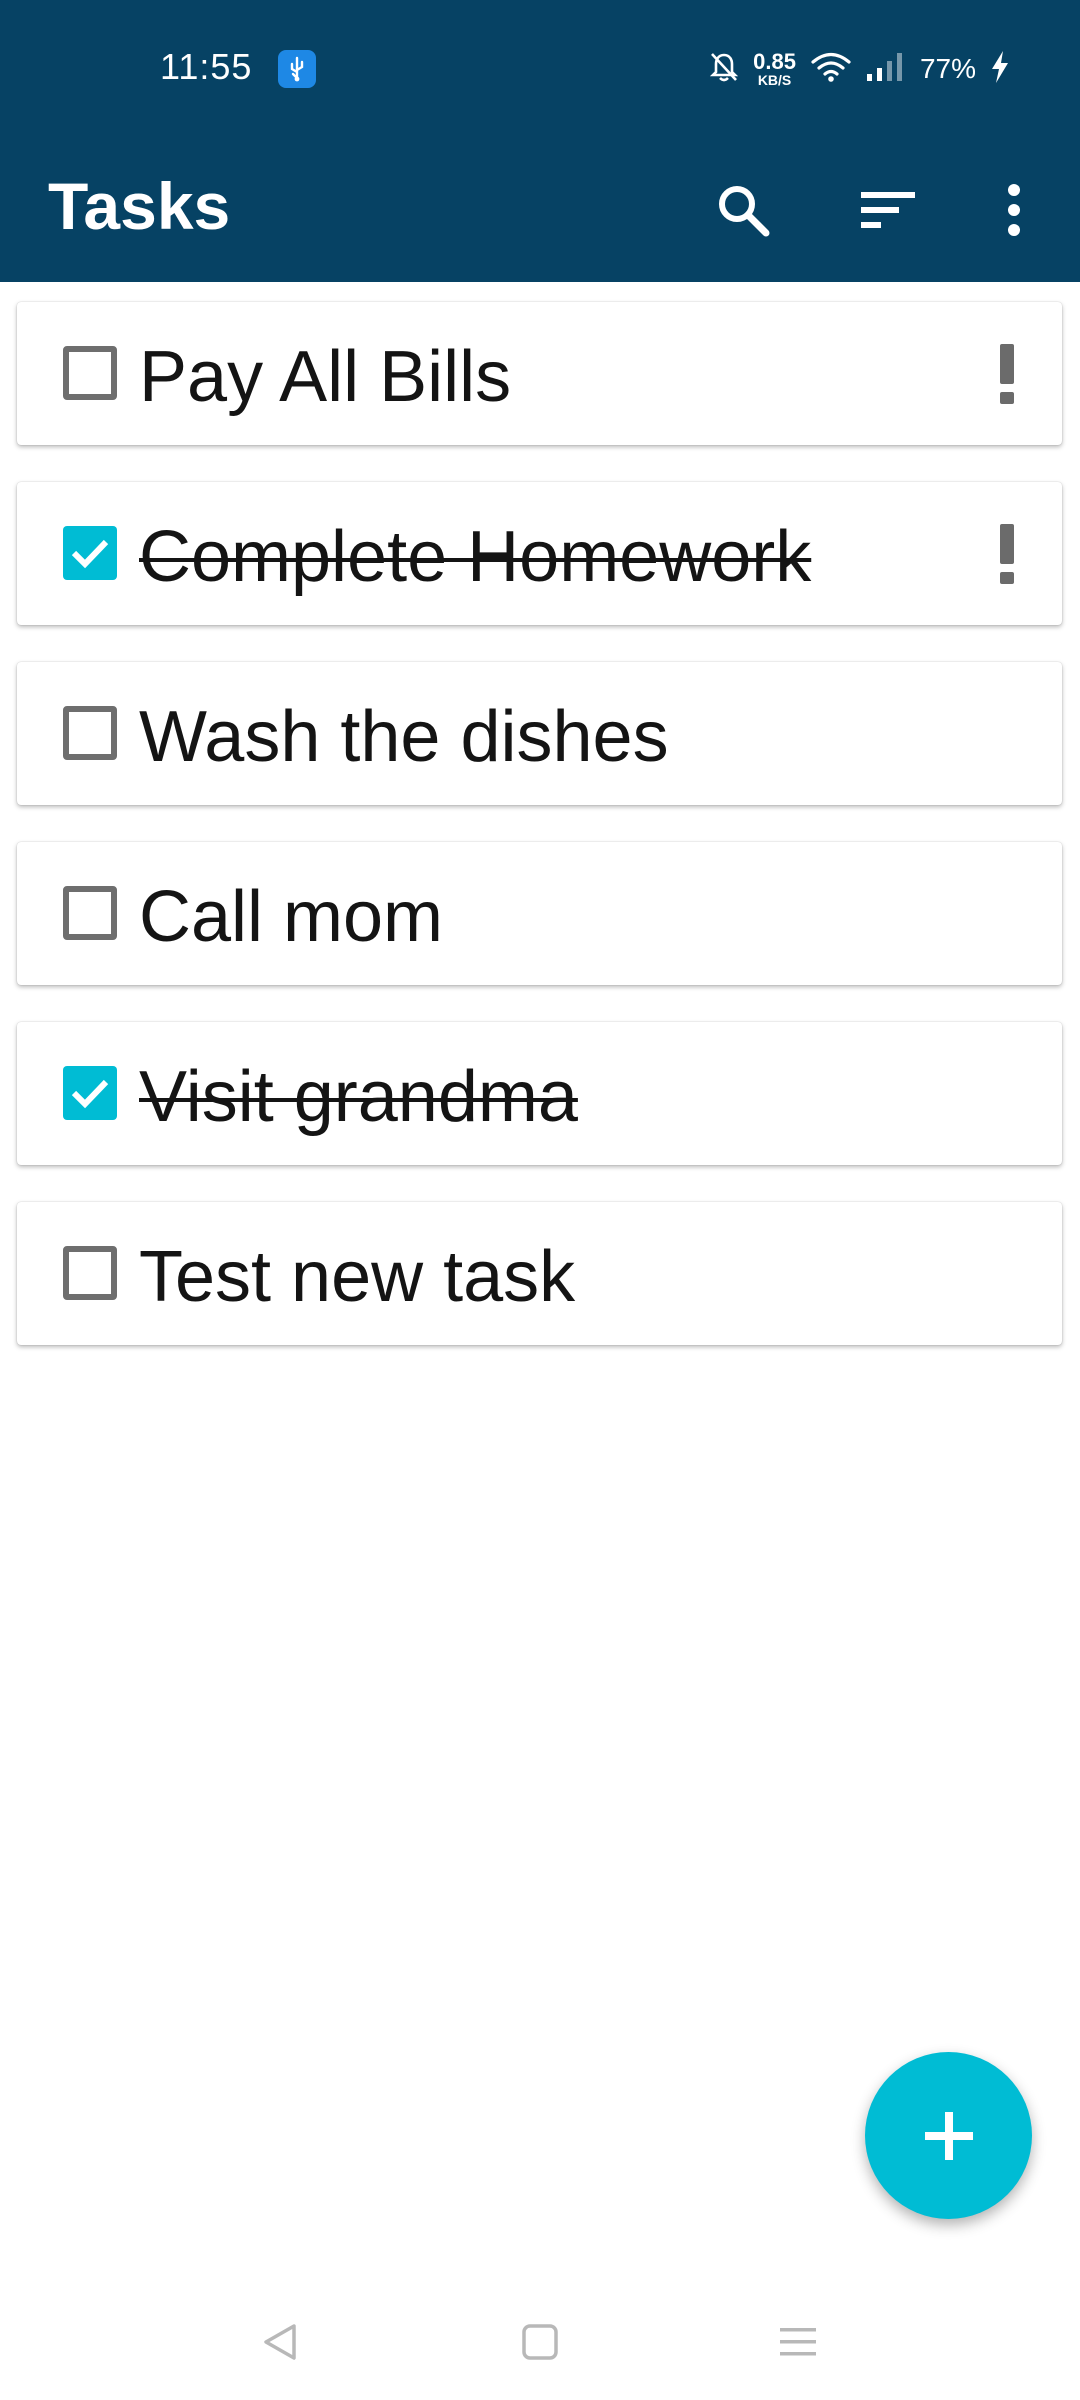 The image size is (1080, 2400). Describe the element at coordinates (831, 69) in the screenshot. I see `wifi-icon` at that location.